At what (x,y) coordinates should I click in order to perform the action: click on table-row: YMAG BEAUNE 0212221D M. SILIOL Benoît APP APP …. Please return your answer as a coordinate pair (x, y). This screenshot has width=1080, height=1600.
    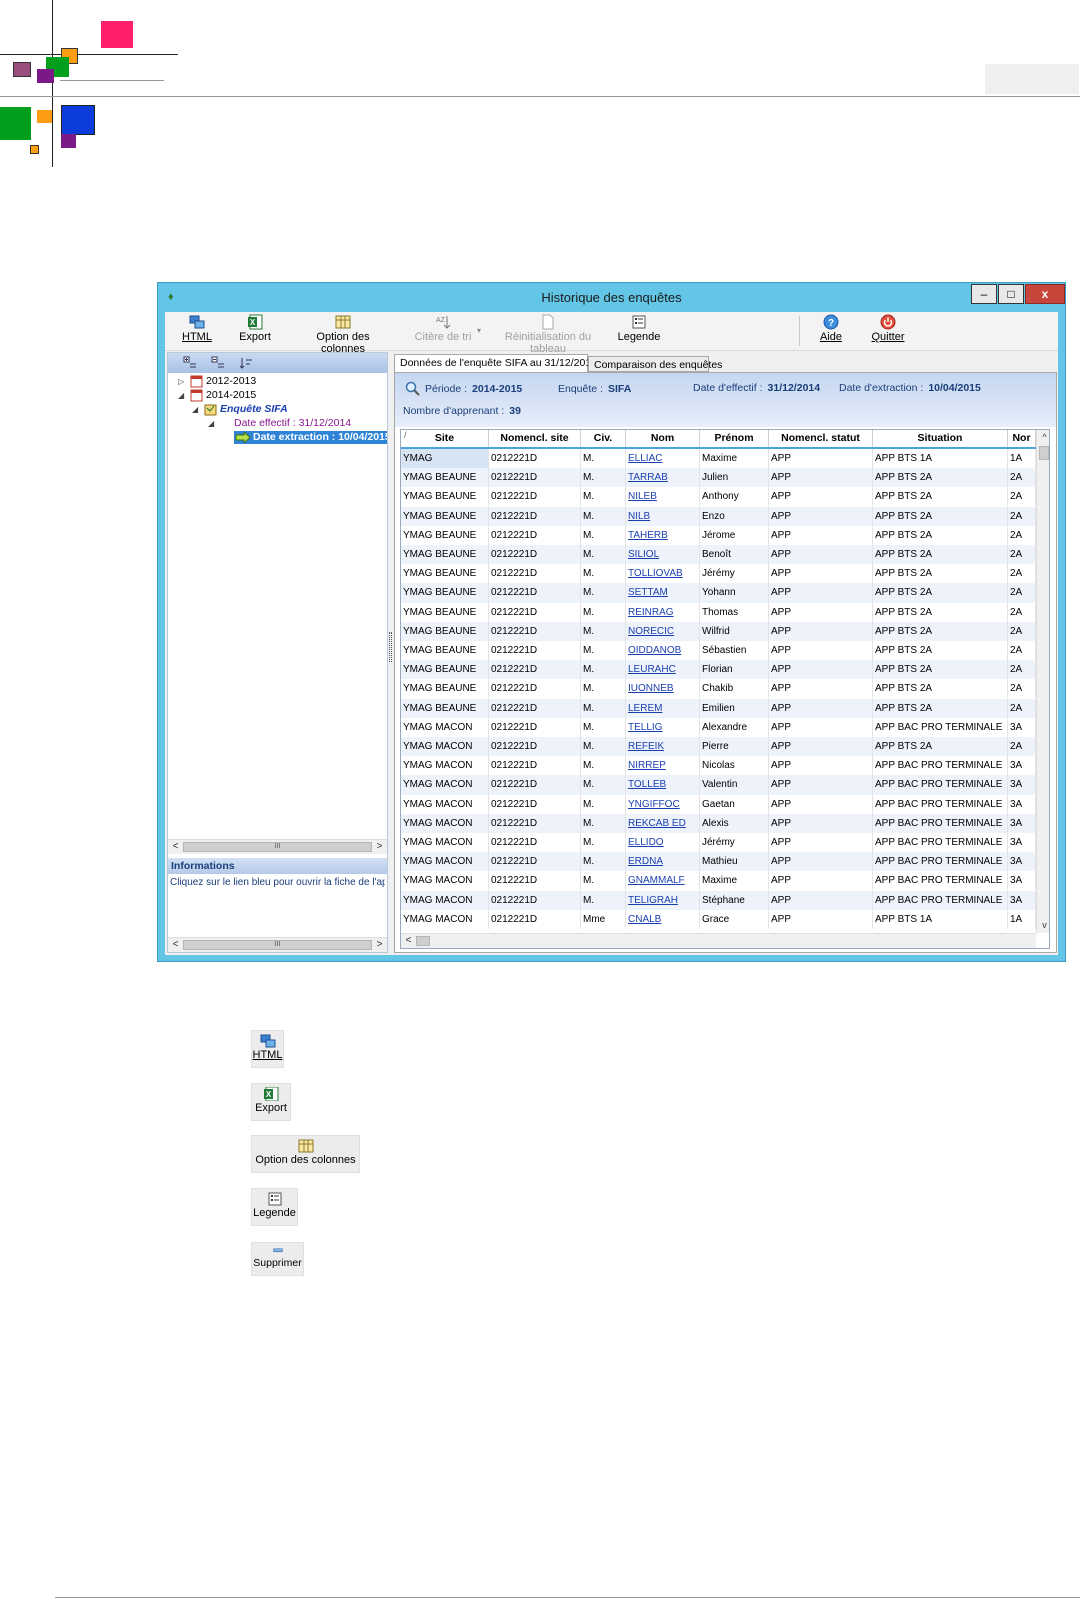
    Looking at the image, I should click on (718, 555).